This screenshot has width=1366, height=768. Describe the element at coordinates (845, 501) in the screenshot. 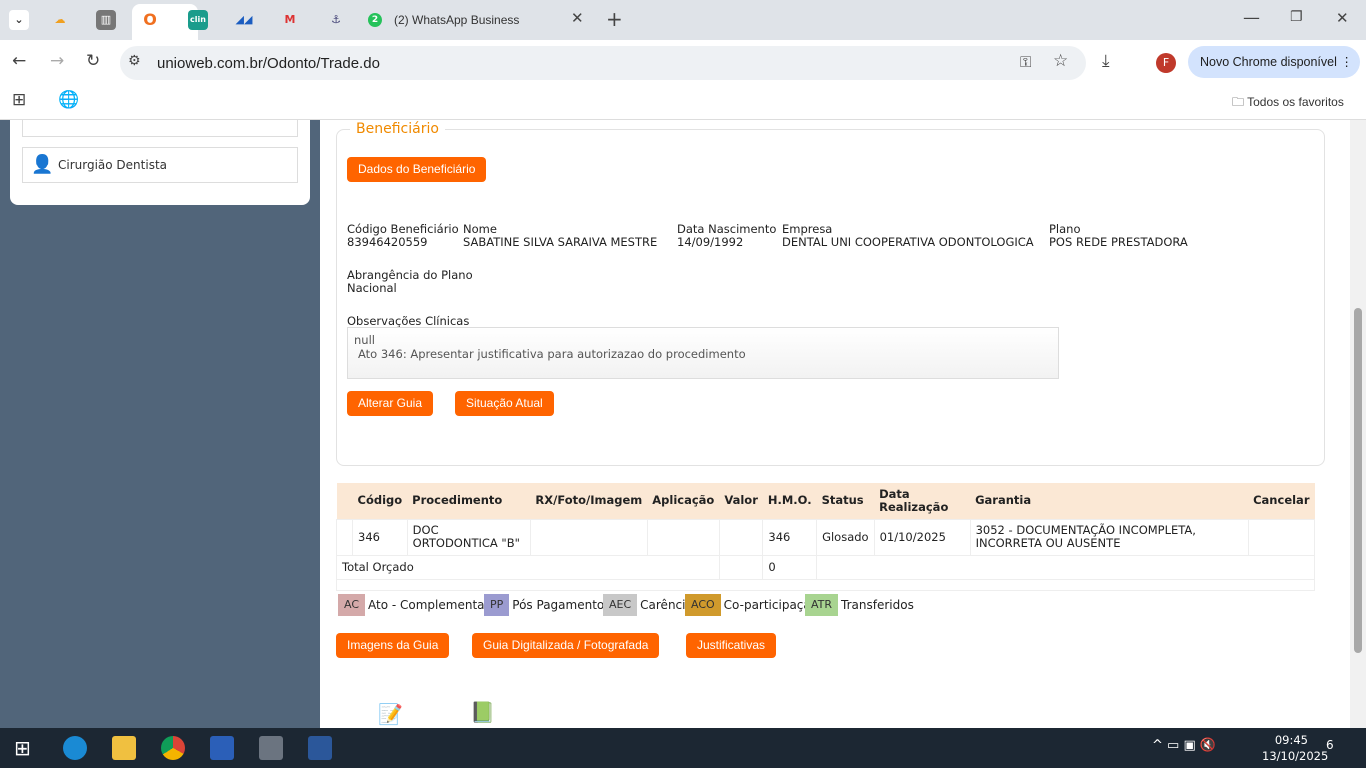

I see `col-status: Status` at that location.